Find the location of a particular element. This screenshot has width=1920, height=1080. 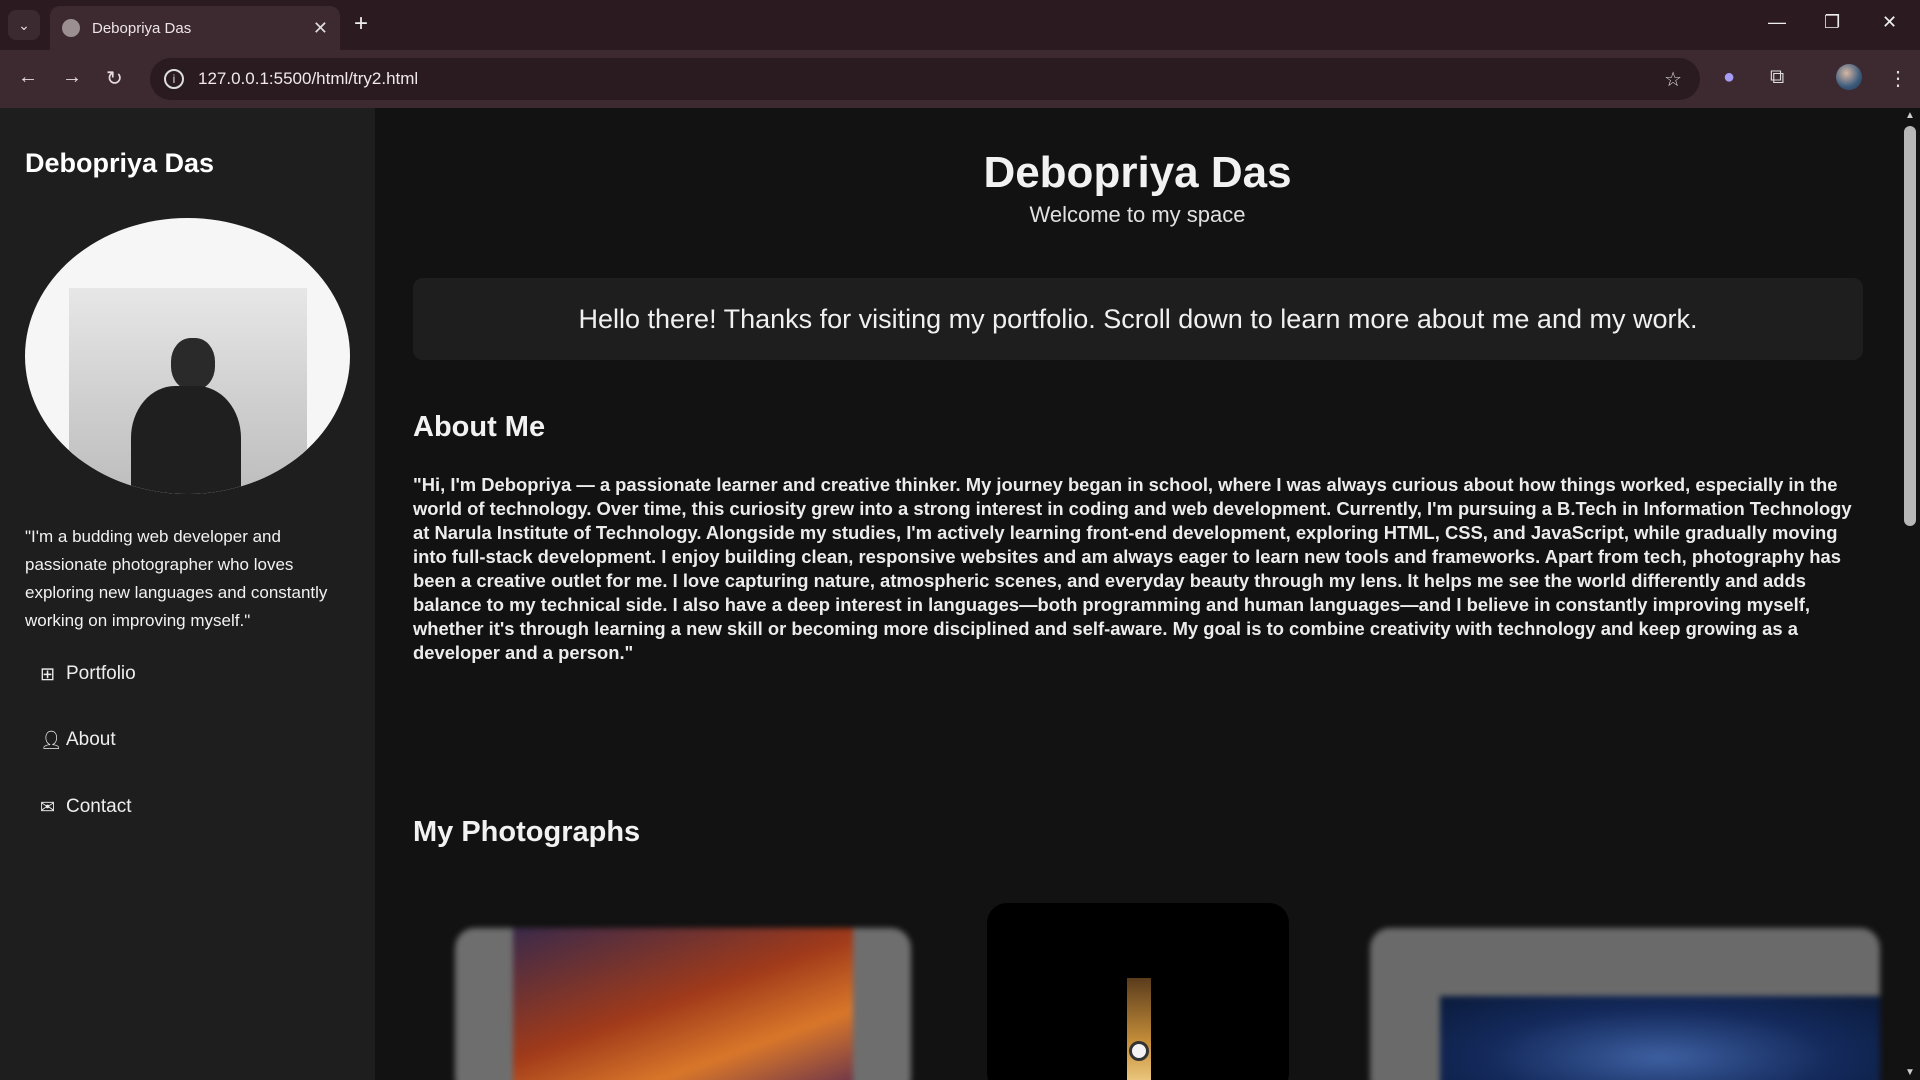

browser-tab-bar: ⌄ Debopriya Das ✕ + — ❐ ✕ is located at coordinates (960, 25).